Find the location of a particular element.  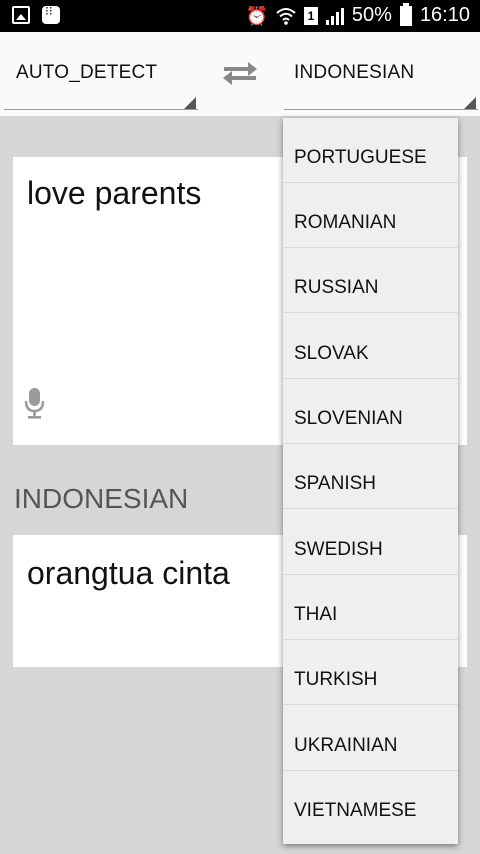

sim-icon: 1 is located at coordinates (310, 15).